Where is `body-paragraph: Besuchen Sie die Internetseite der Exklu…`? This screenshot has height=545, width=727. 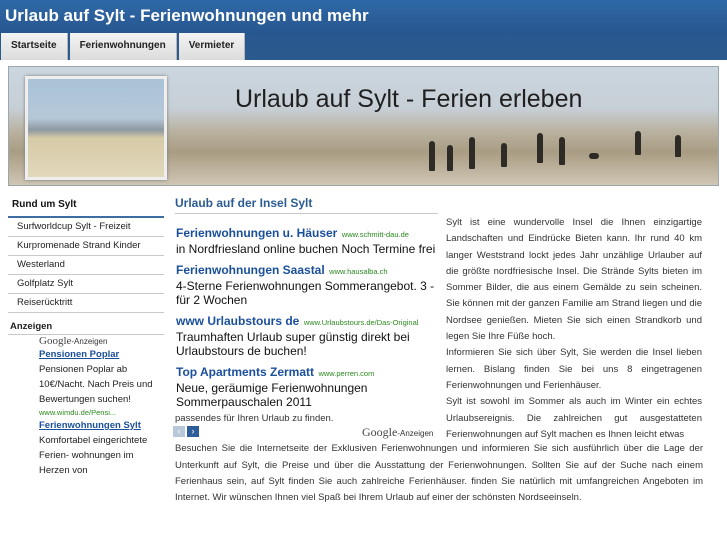
body-paragraph: Besuchen Sie die Internetseite der Exklu… is located at coordinates (439, 473).